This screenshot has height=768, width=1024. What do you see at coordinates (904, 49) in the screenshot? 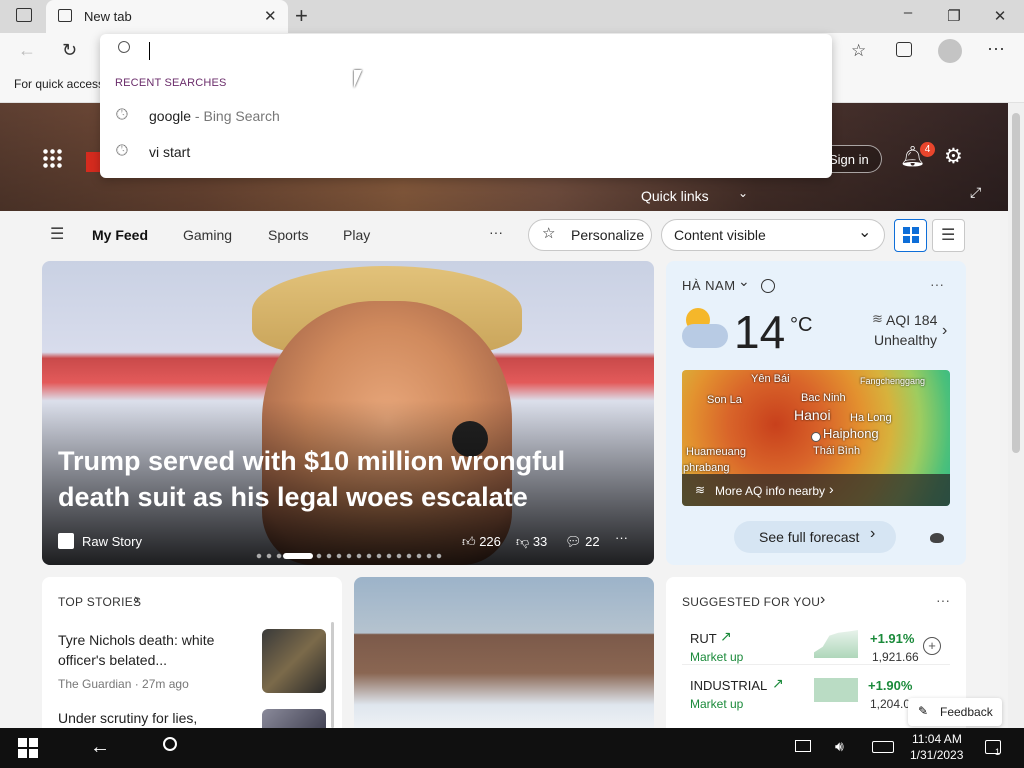
I see `collections-icon` at bounding box center [904, 49].